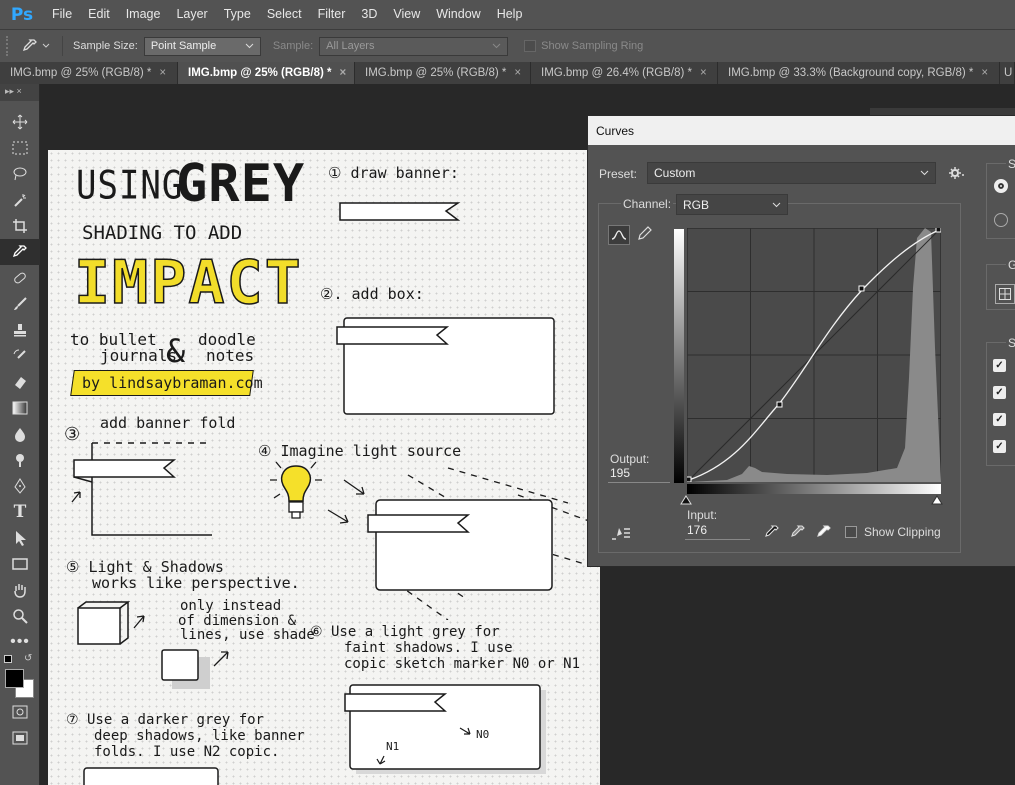  I want to click on channel-select: RGB, so click(732, 204).